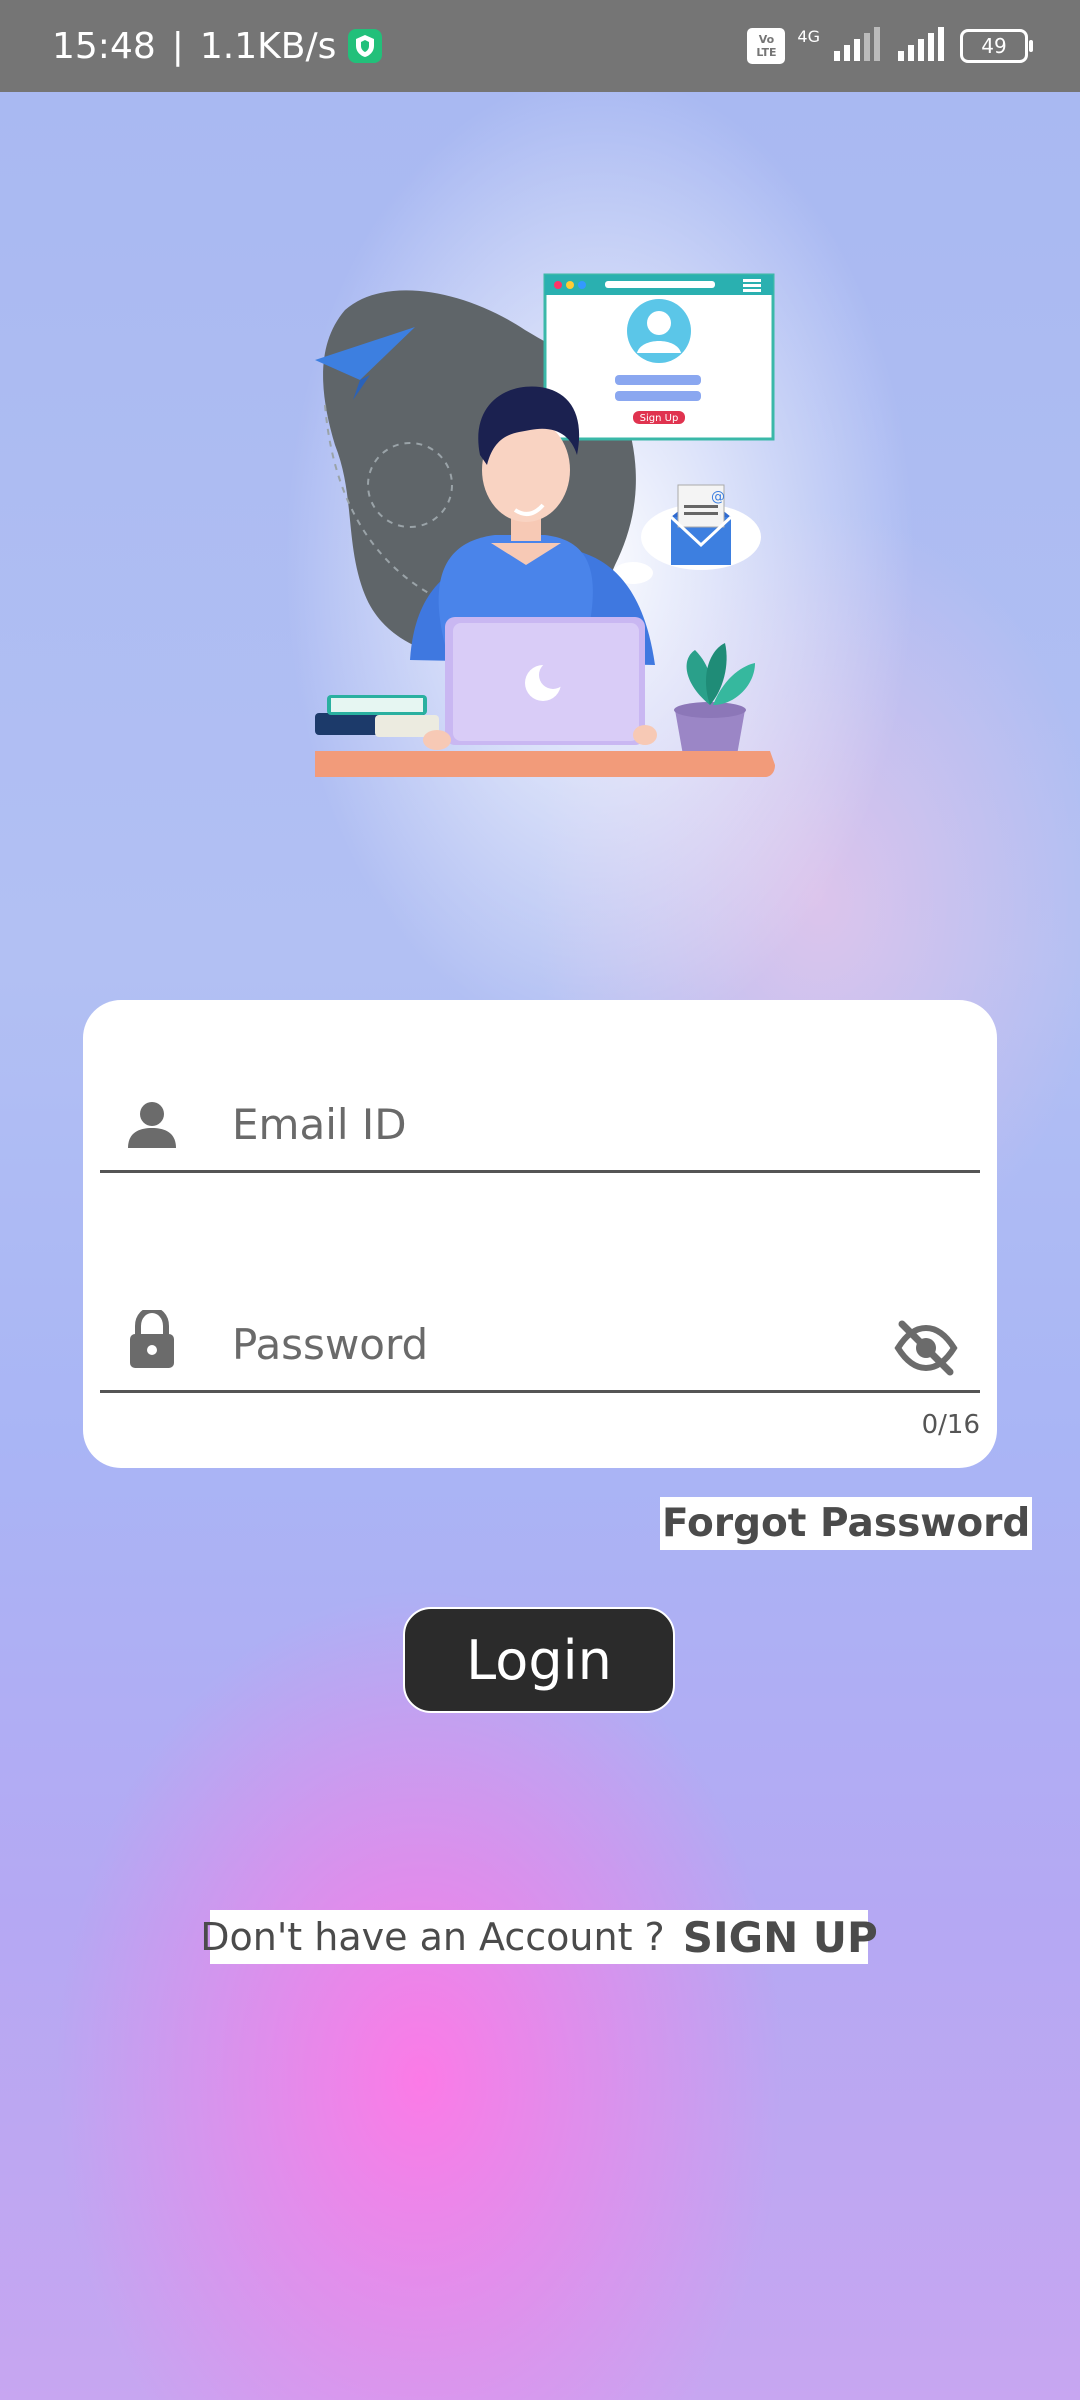 The width and height of the screenshot is (1080, 2400). I want to click on shield-icon, so click(365, 46).